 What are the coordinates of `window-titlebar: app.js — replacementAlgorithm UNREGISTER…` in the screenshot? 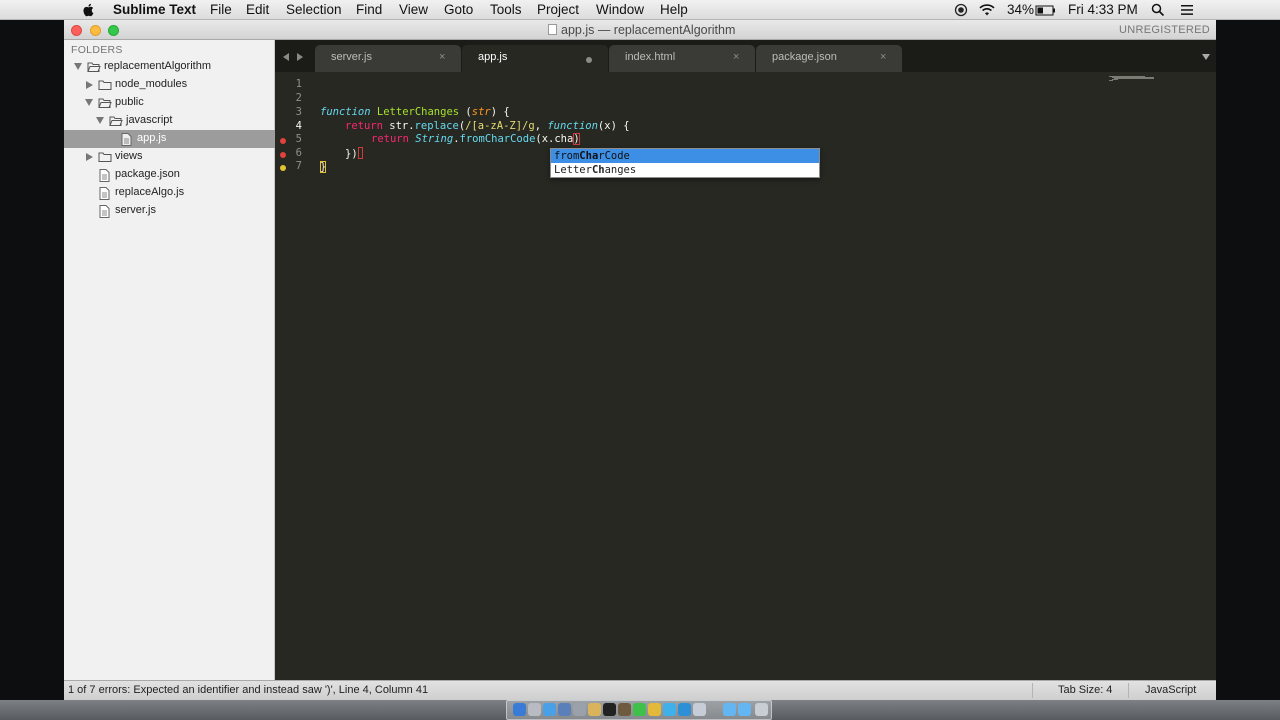 It's located at (640, 30).